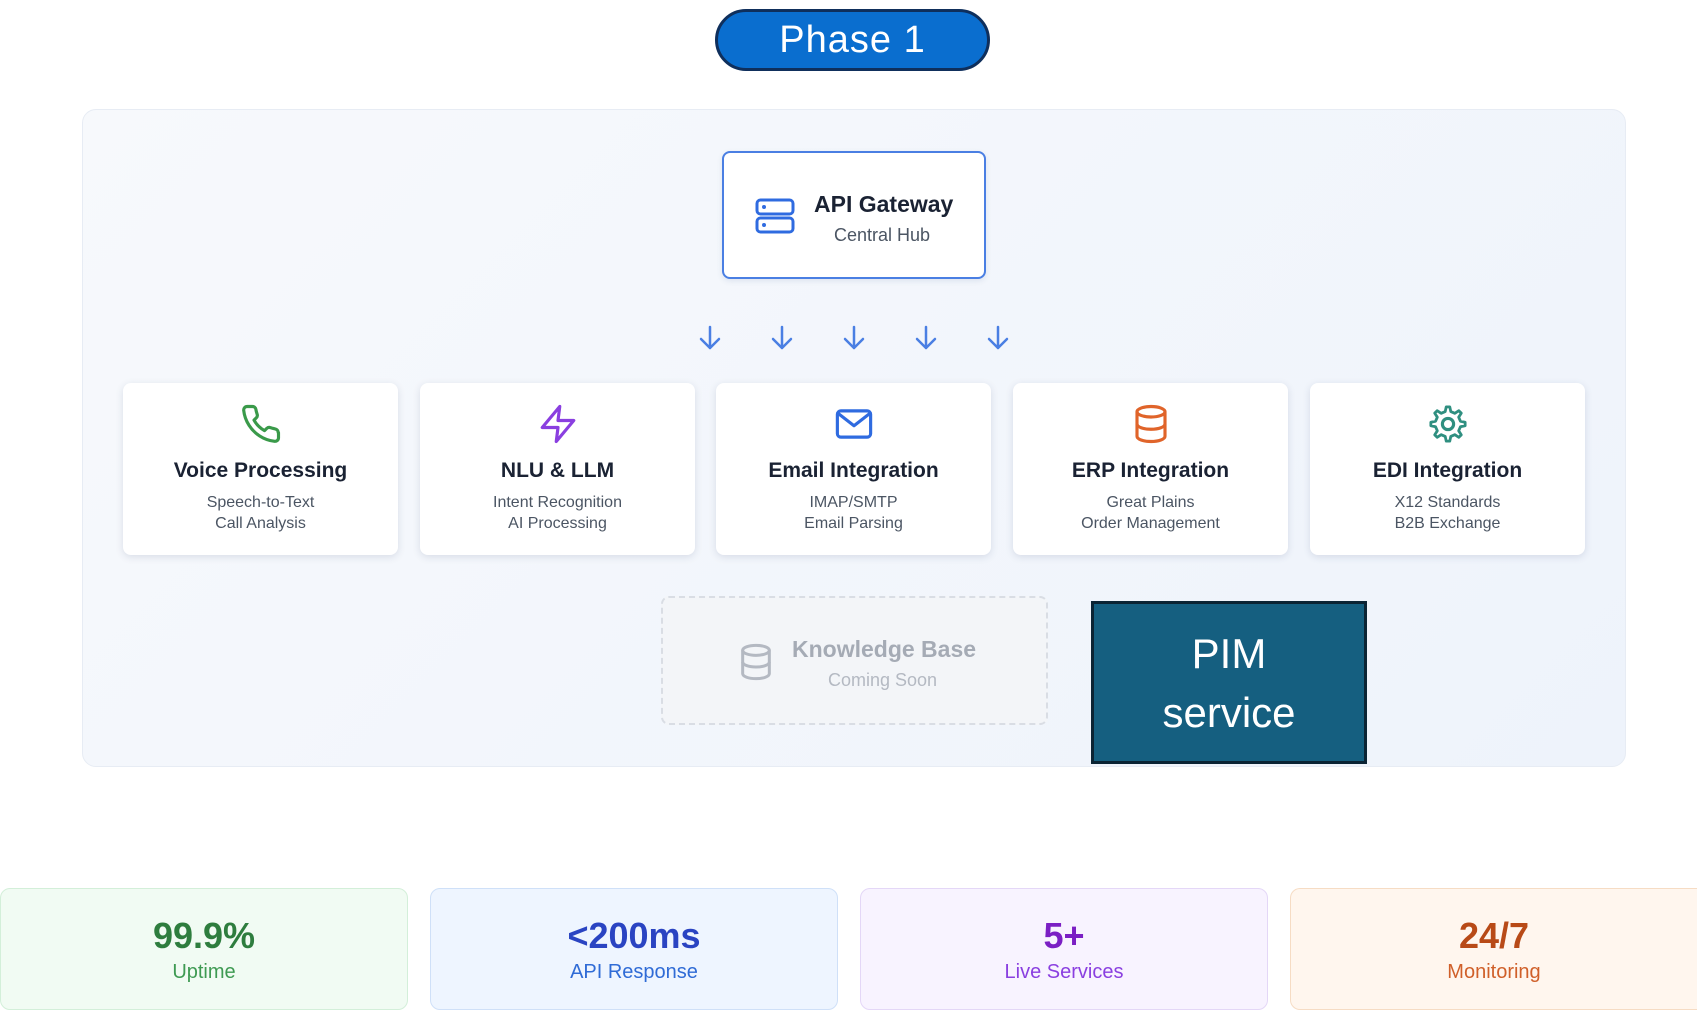  I want to click on service-detail: Email Parsing, so click(853, 523).